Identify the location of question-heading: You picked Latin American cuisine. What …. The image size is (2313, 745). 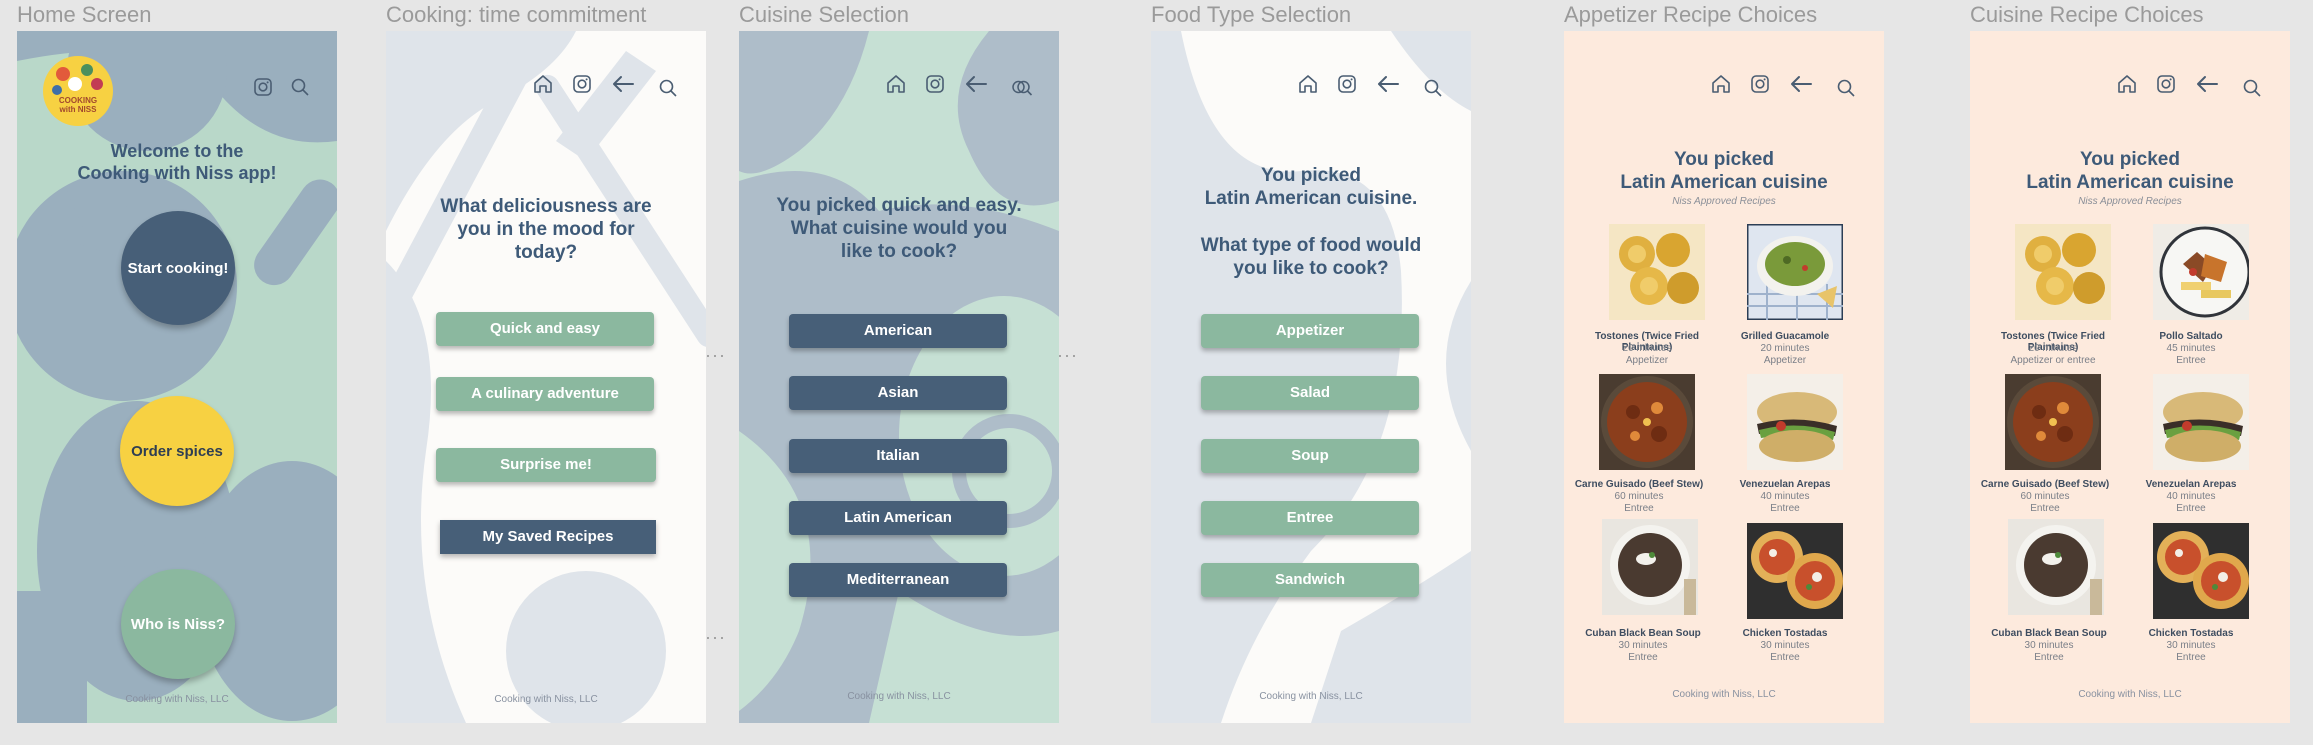
(1311, 222).